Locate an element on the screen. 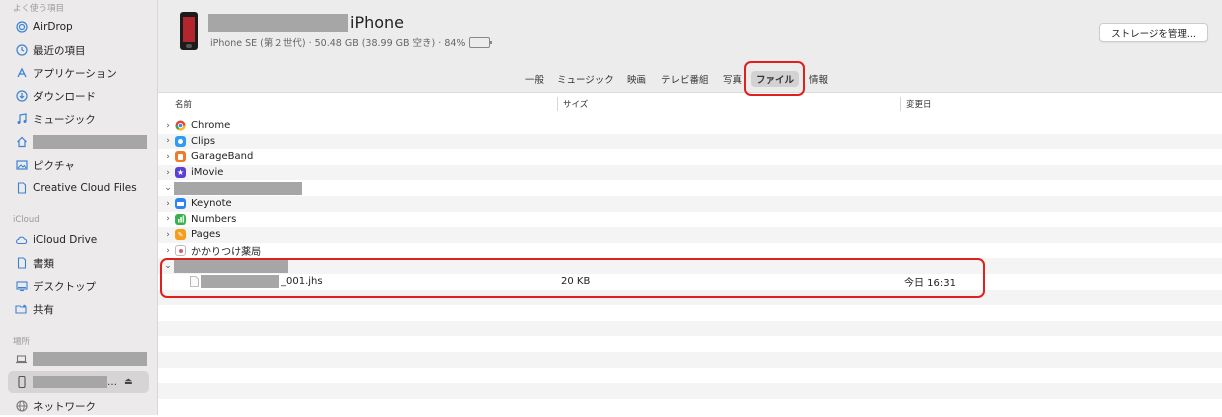 This screenshot has height=417, width=1222. row-name: Numbers is located at coordinates (214, 219).